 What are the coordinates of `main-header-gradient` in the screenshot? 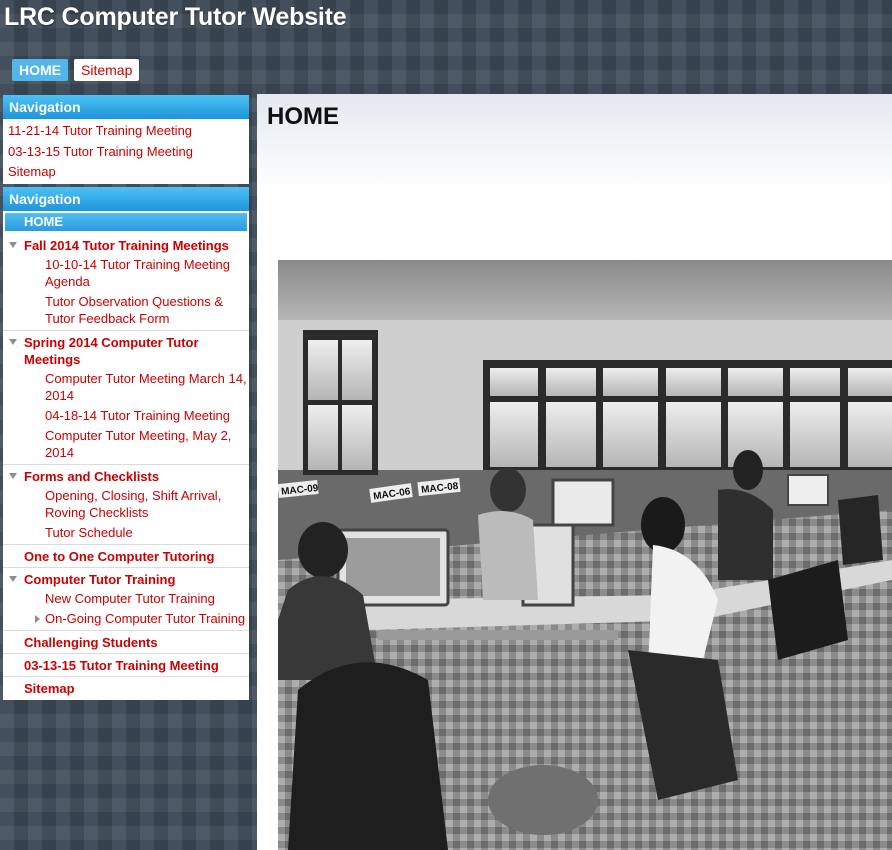 It's located at (574, 144).